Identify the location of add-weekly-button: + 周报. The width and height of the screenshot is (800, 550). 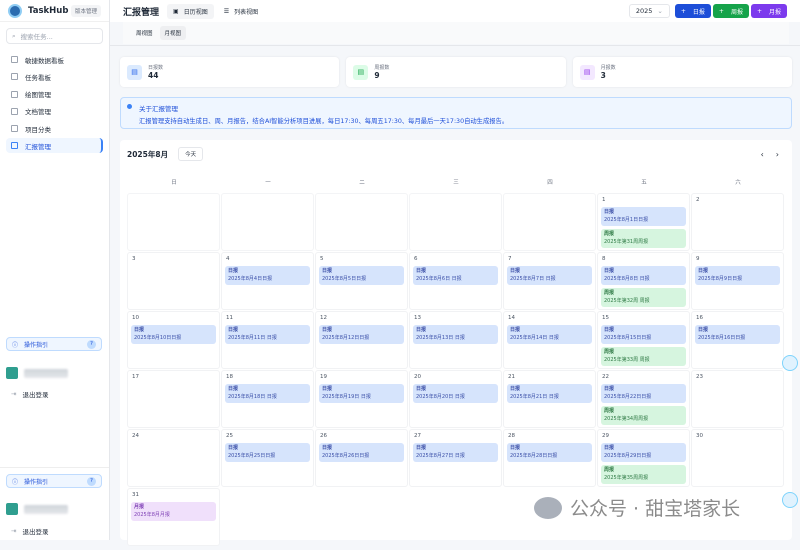
(730, 11).